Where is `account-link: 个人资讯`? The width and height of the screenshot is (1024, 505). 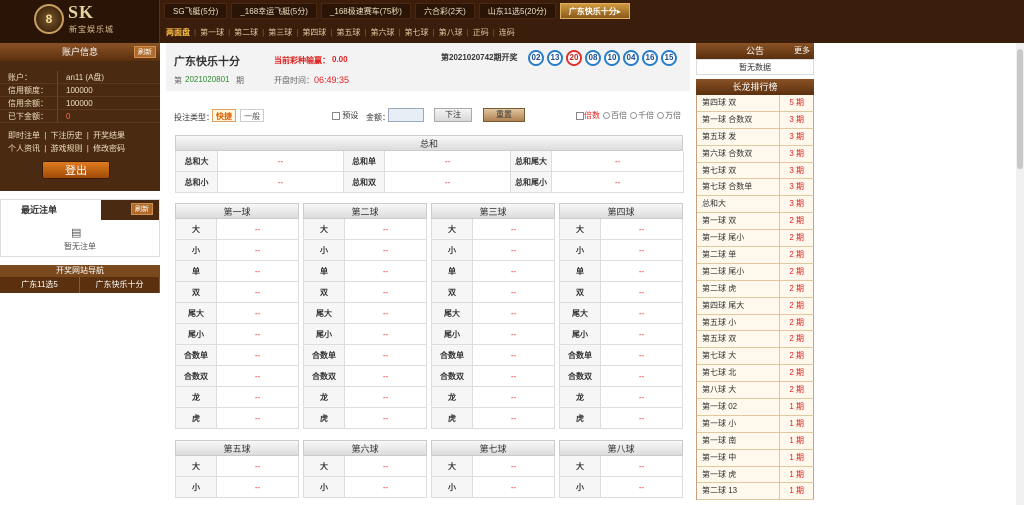 account-link: 个人资讯 is located at coordinates (24, 148).